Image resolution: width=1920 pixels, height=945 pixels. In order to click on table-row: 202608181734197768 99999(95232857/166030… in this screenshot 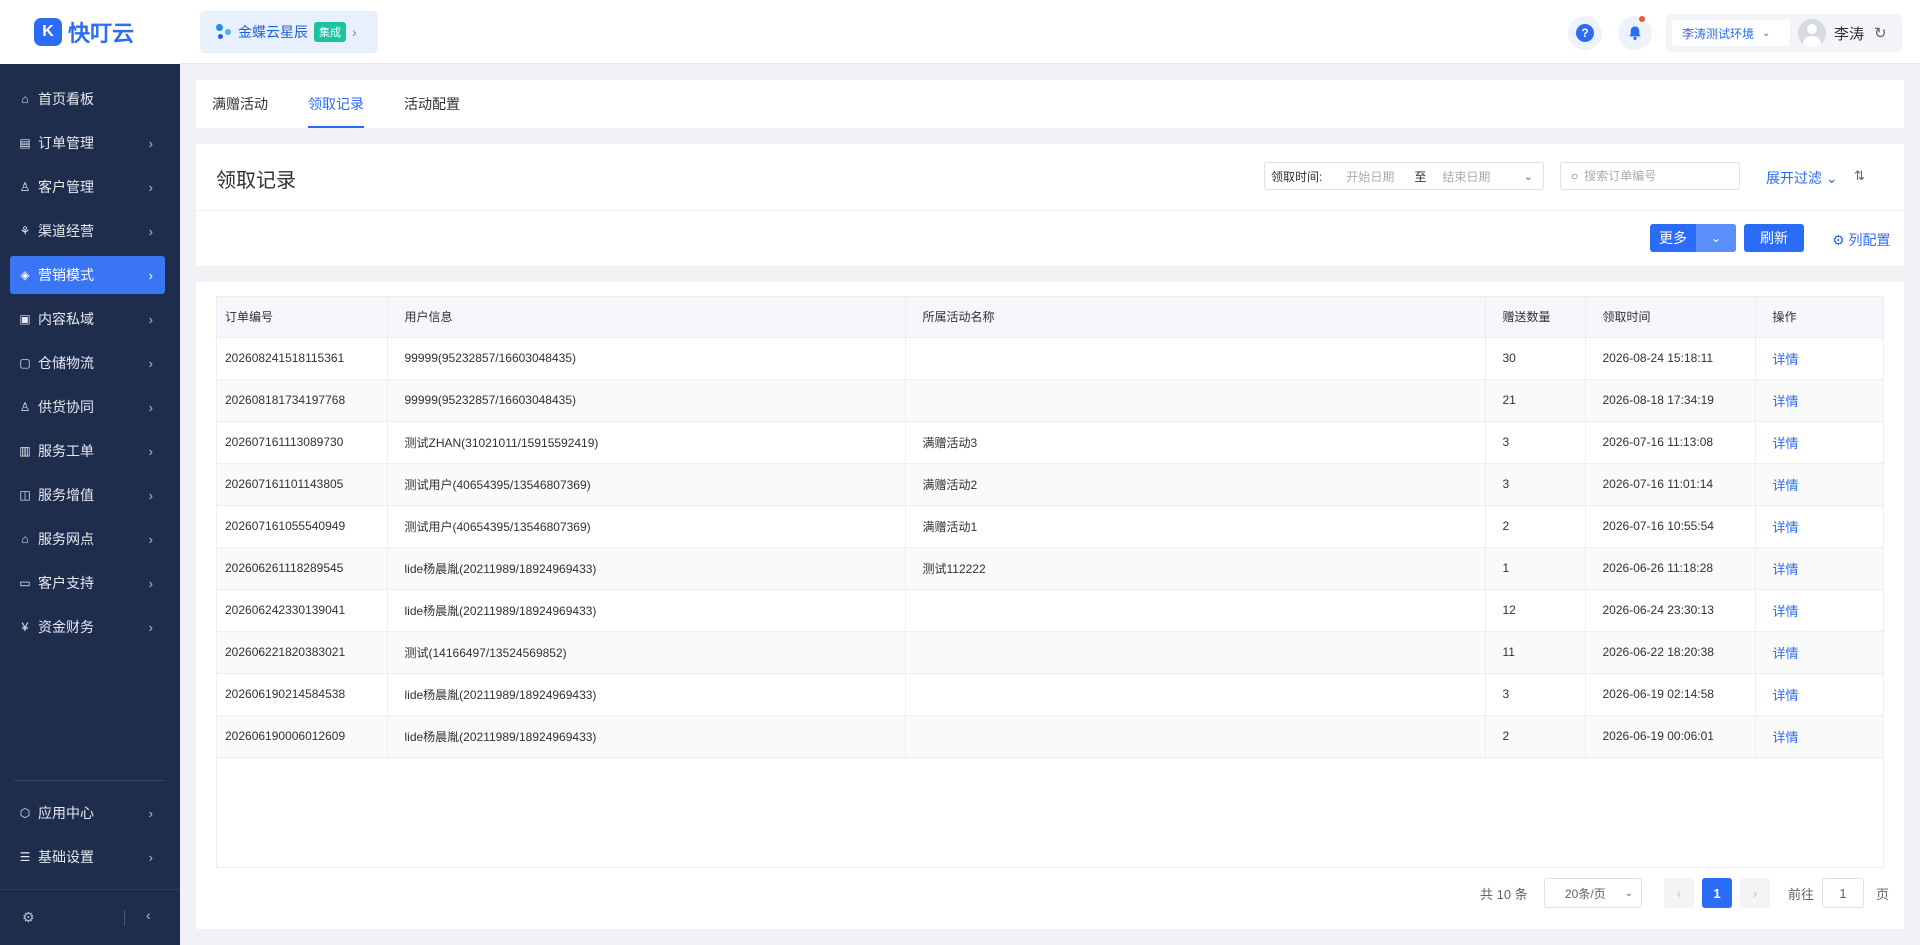, I will do `click(1050, 400)`.